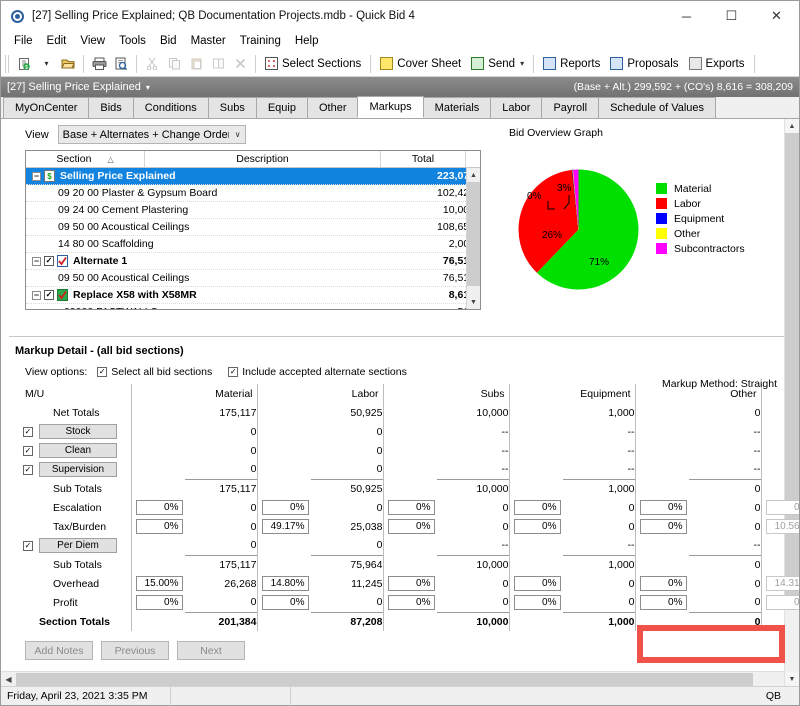 The width and height of the screenshot is (800, 706). I want to click on next-button: Next, so click(211, 650).